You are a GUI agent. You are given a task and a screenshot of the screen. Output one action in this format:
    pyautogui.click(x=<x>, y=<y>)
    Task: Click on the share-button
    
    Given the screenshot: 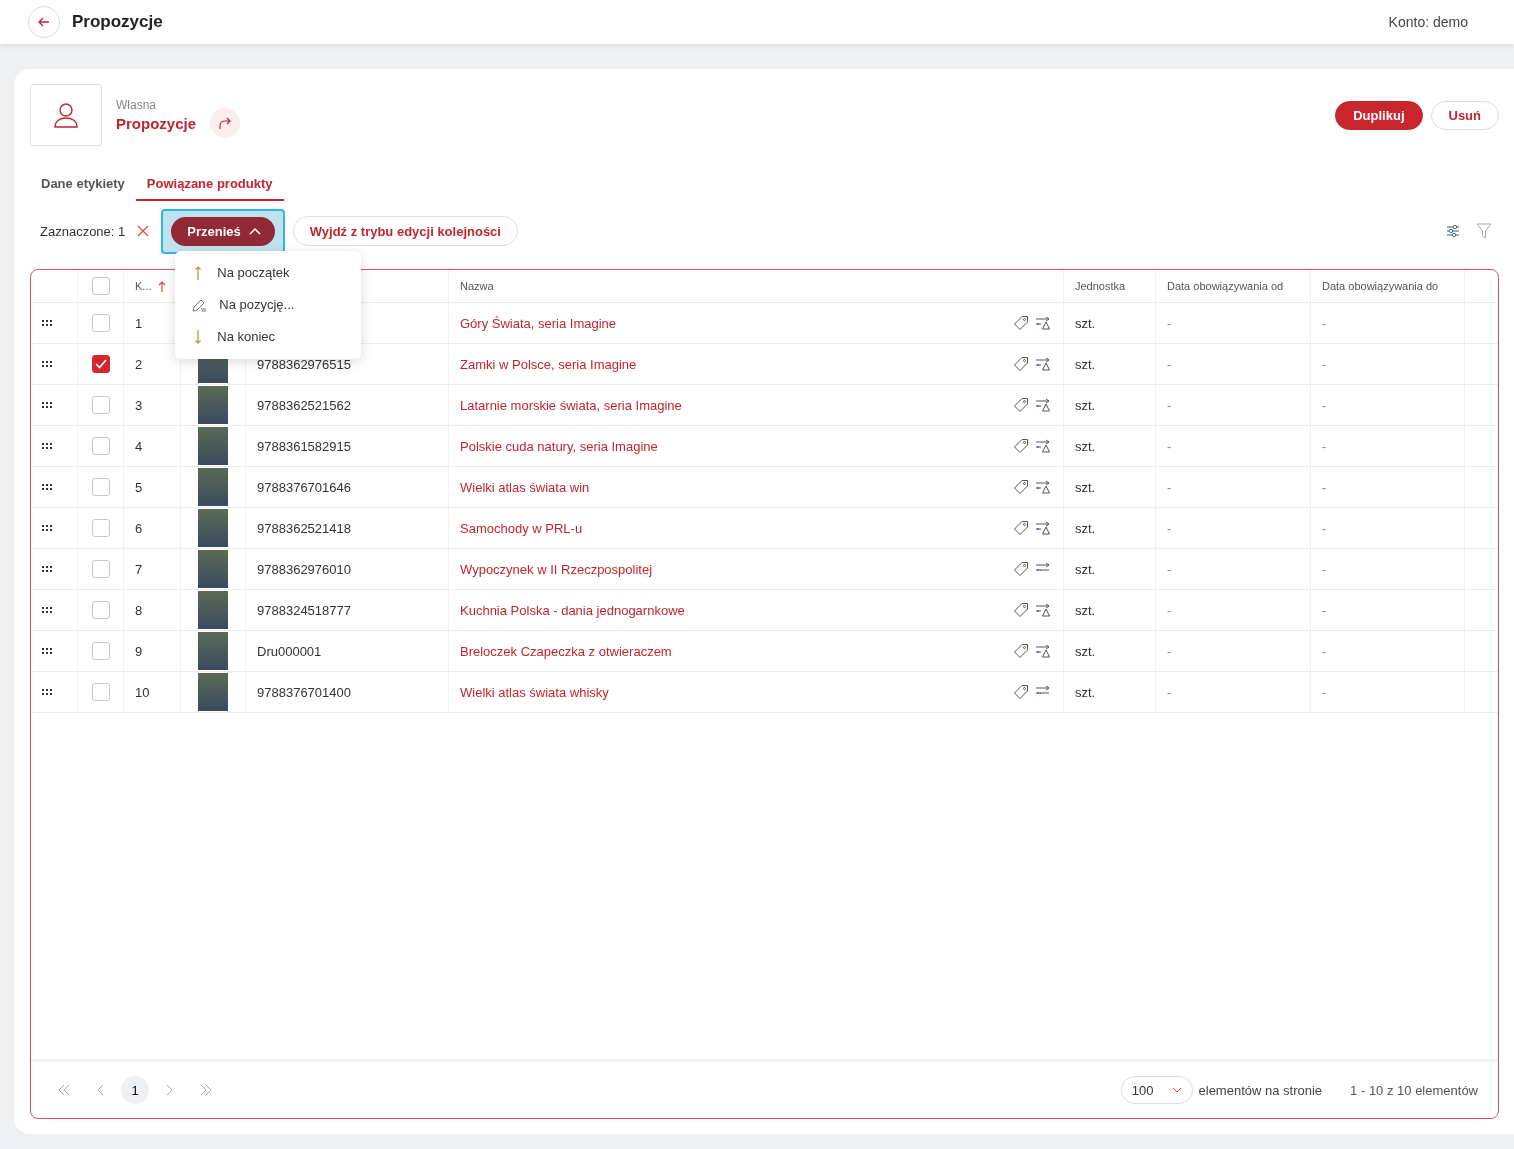 What is the action you would take?
    pyautogui.click(x=225, y=123)
    